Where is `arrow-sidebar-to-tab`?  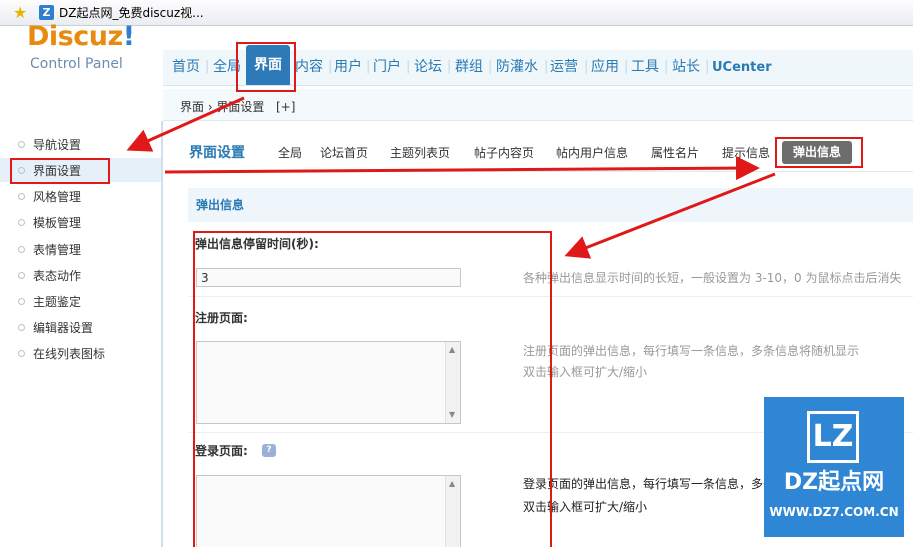
arrow-sidebar-to-tab is located at coordinates (462, 168).